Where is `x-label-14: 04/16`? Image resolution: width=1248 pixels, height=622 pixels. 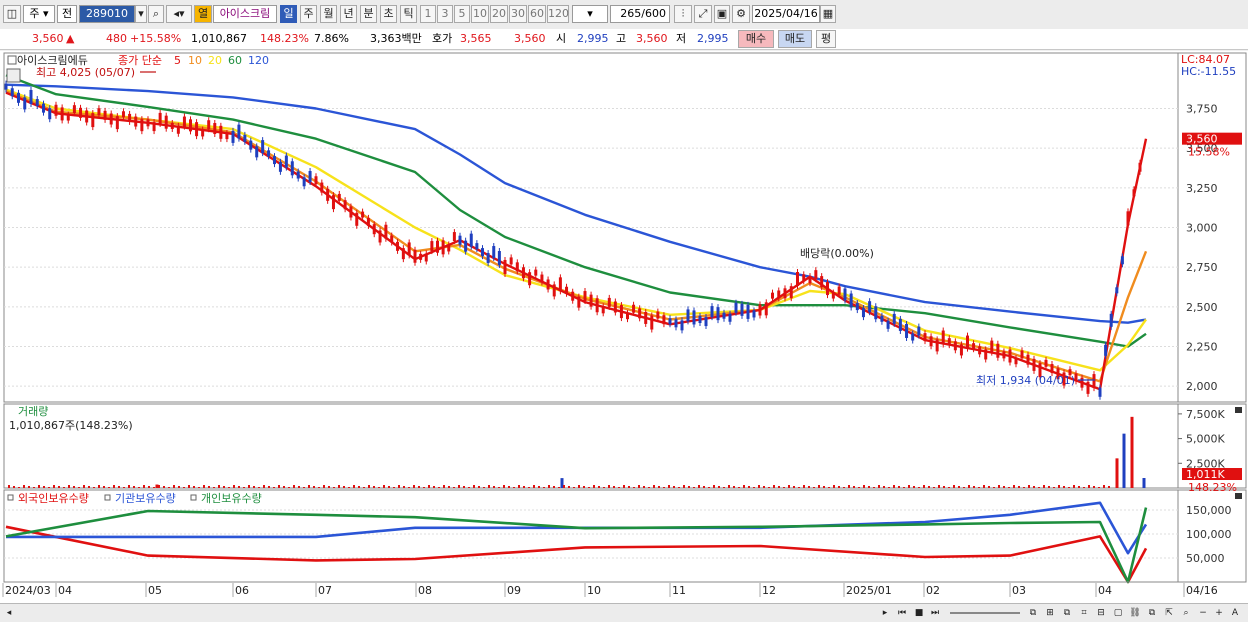 x-label-14: 04/16 is located at coordinates (1202, 590).